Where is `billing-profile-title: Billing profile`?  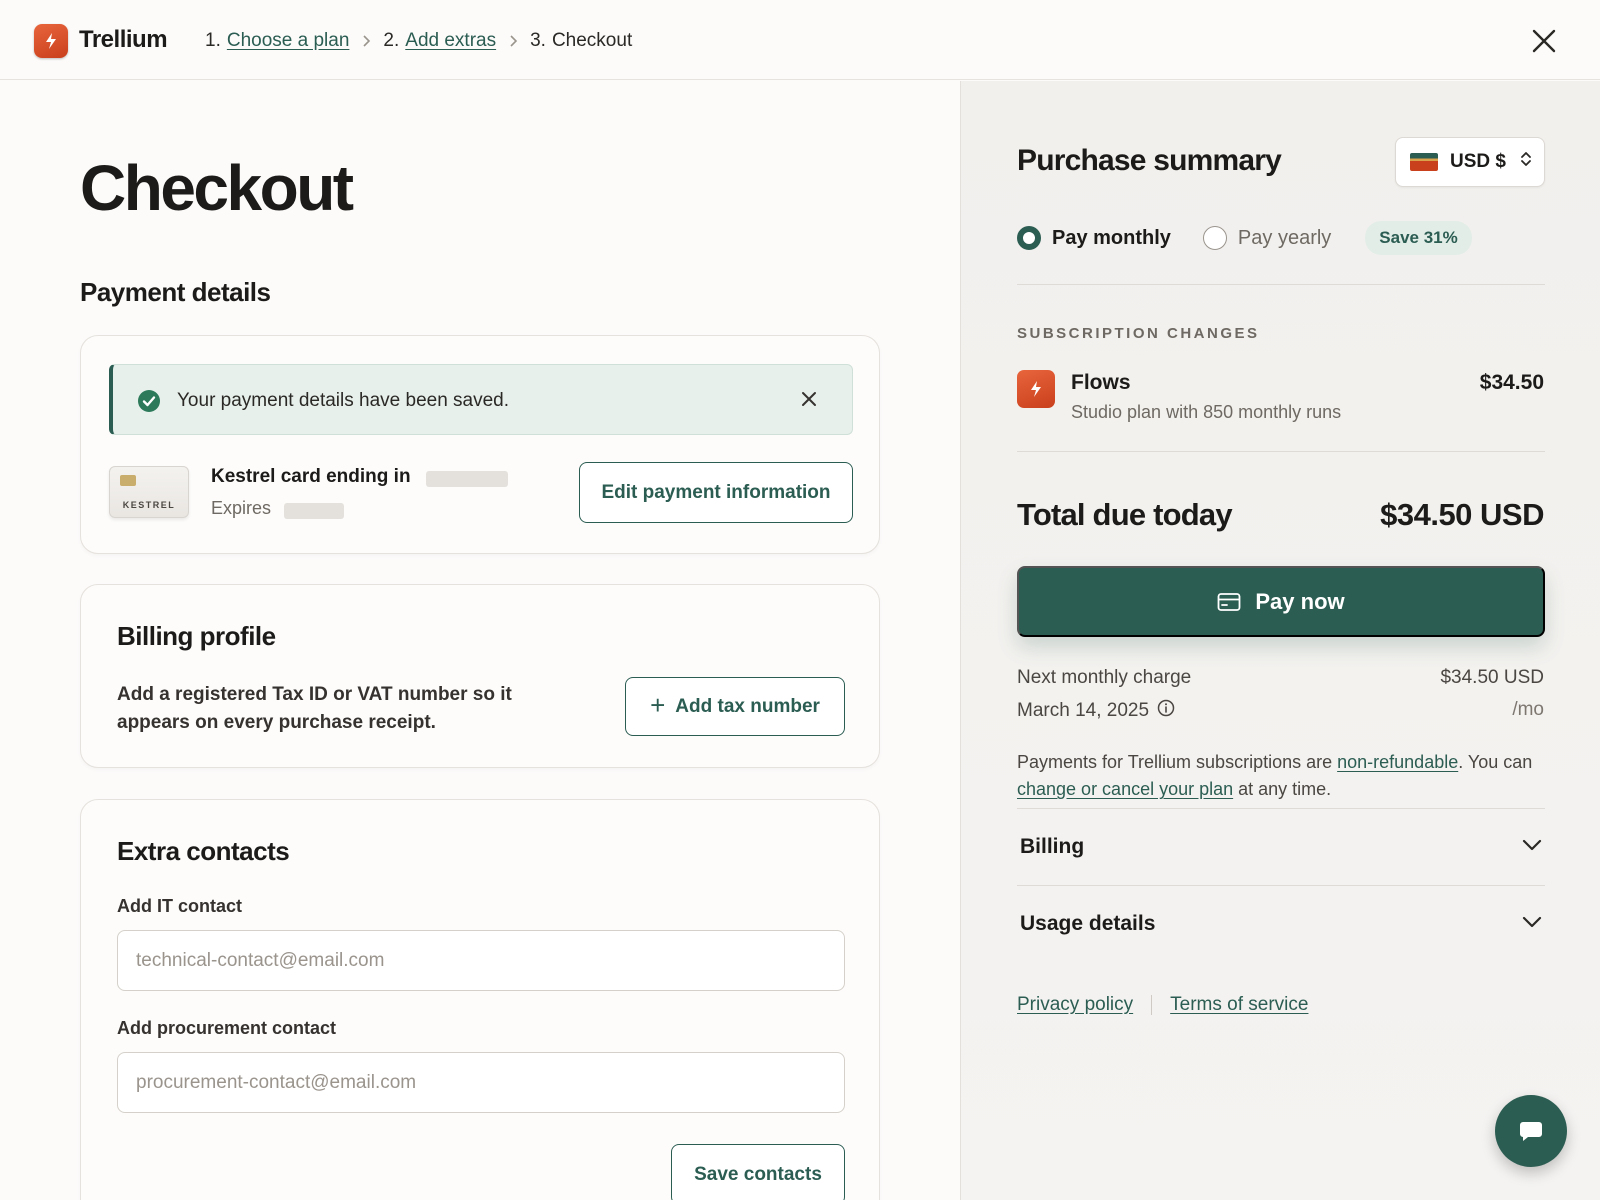
billing-profile-title: Billing profile is located at coordinates (196, 636).